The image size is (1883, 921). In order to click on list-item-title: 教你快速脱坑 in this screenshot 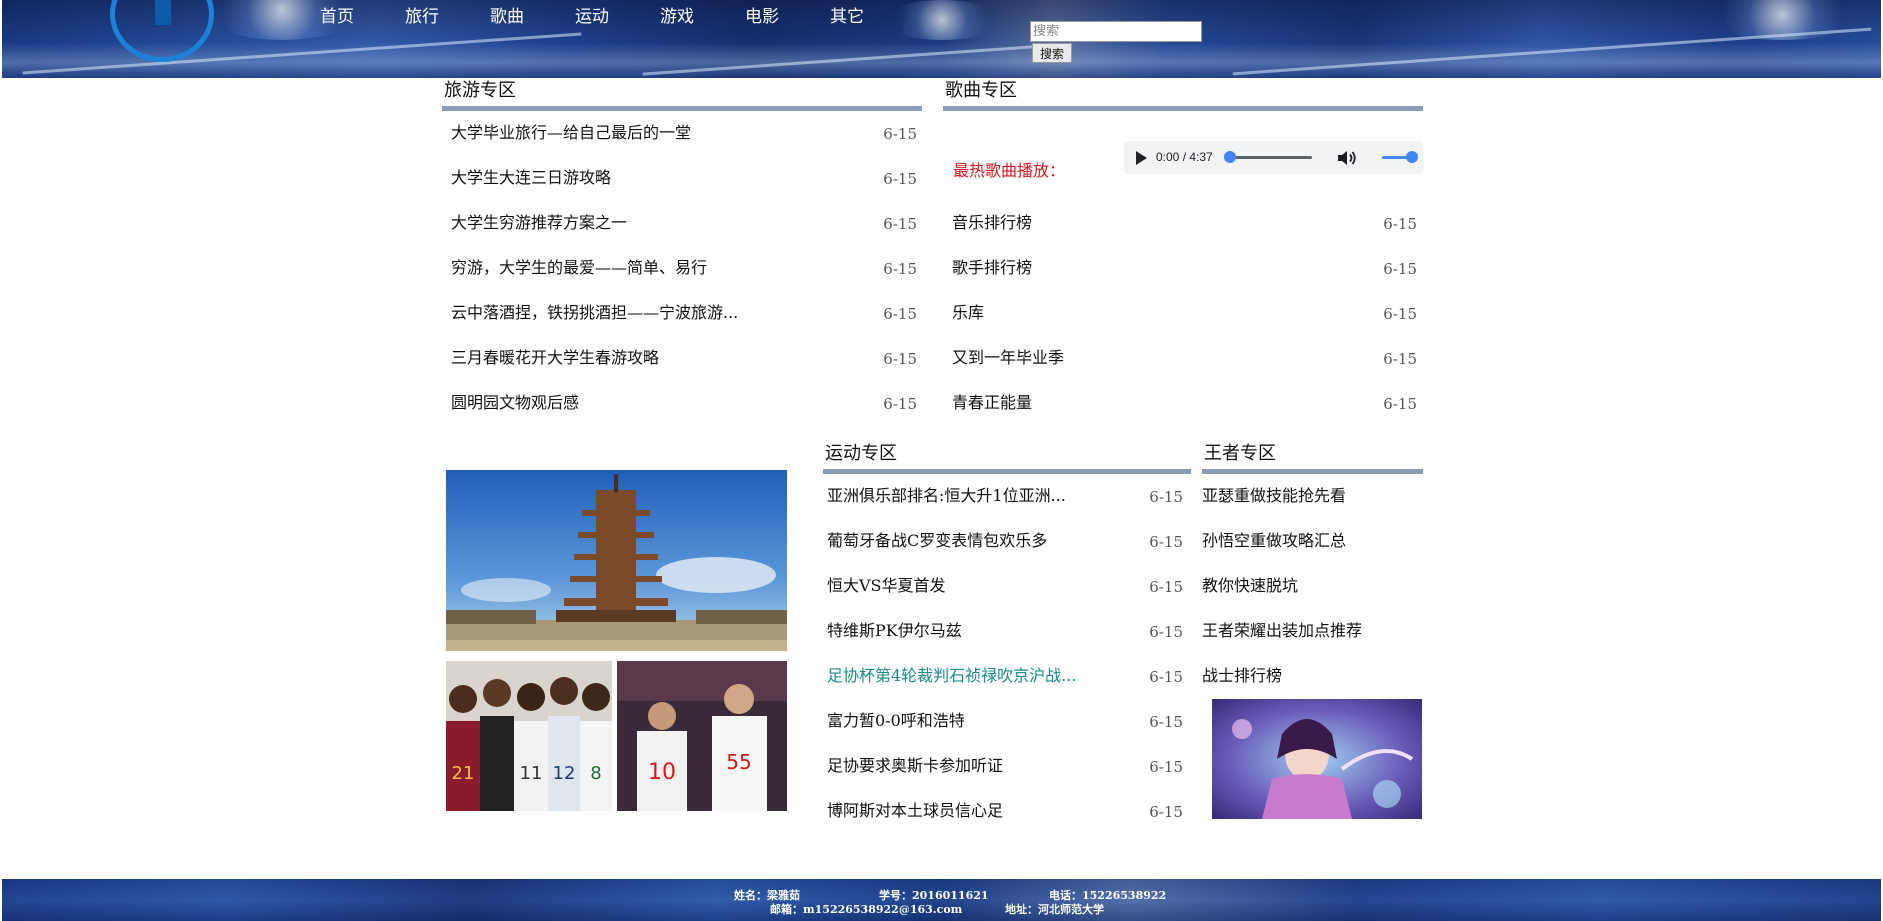, I will do `click(1250, 586)`.